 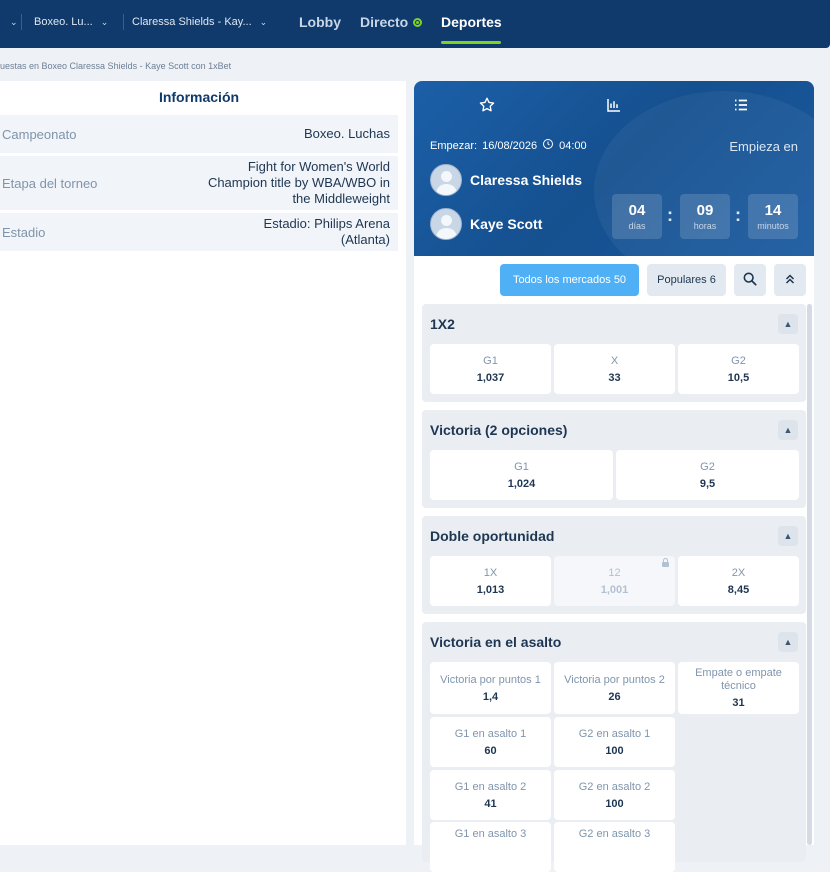 I want to click on market-group-1x2: 1X2 ▲ G1 1,037 X 33 G2 10,5, so click(x=614, y=353).